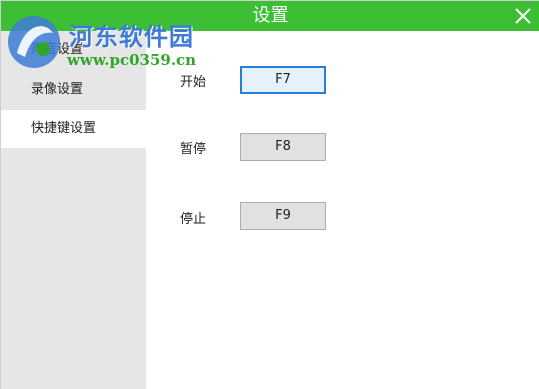  What do you see at coordinates (131, 36) in the screenshot?
I see `watermark-site-name: 河东软件园` at bounding box center [131, 36].